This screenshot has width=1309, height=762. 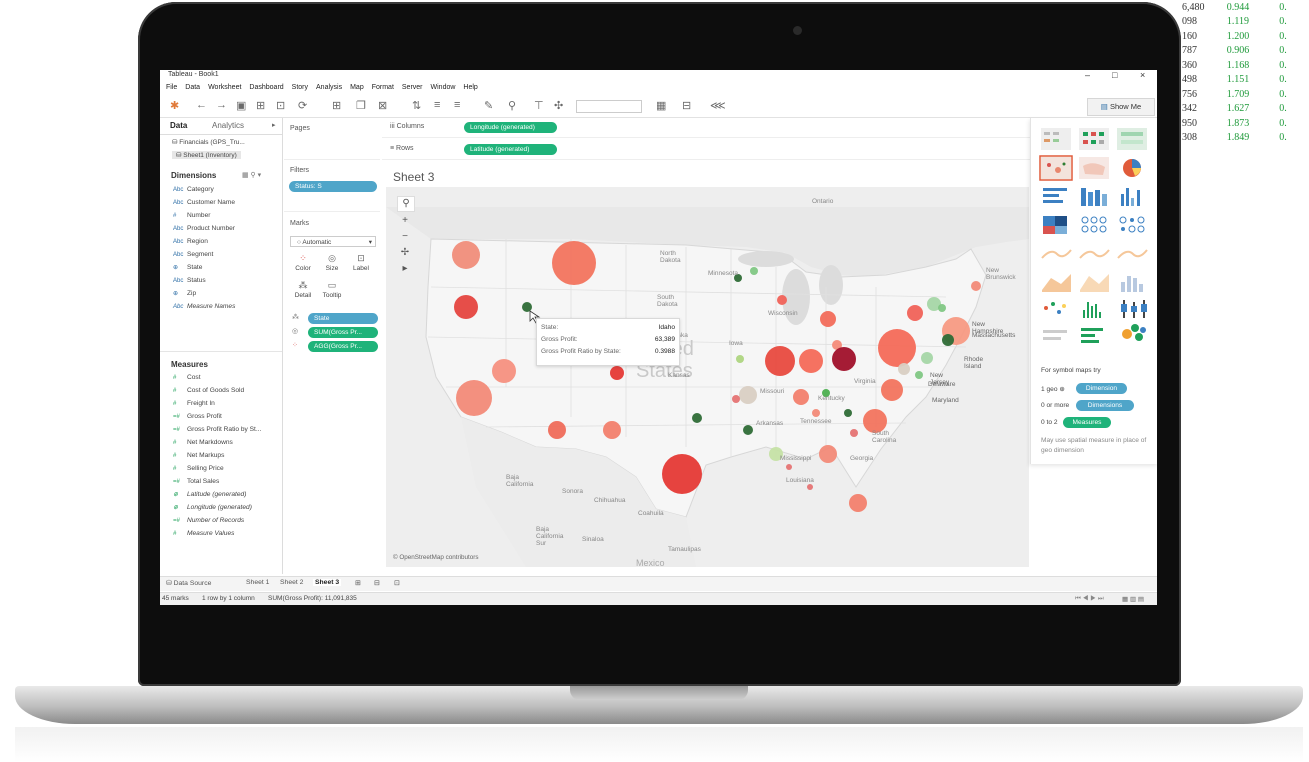 What do you see at coordinates (405, 253) in the screenshot?
I see `pin-map-icon: ✢` at bounding box center [405, 253].